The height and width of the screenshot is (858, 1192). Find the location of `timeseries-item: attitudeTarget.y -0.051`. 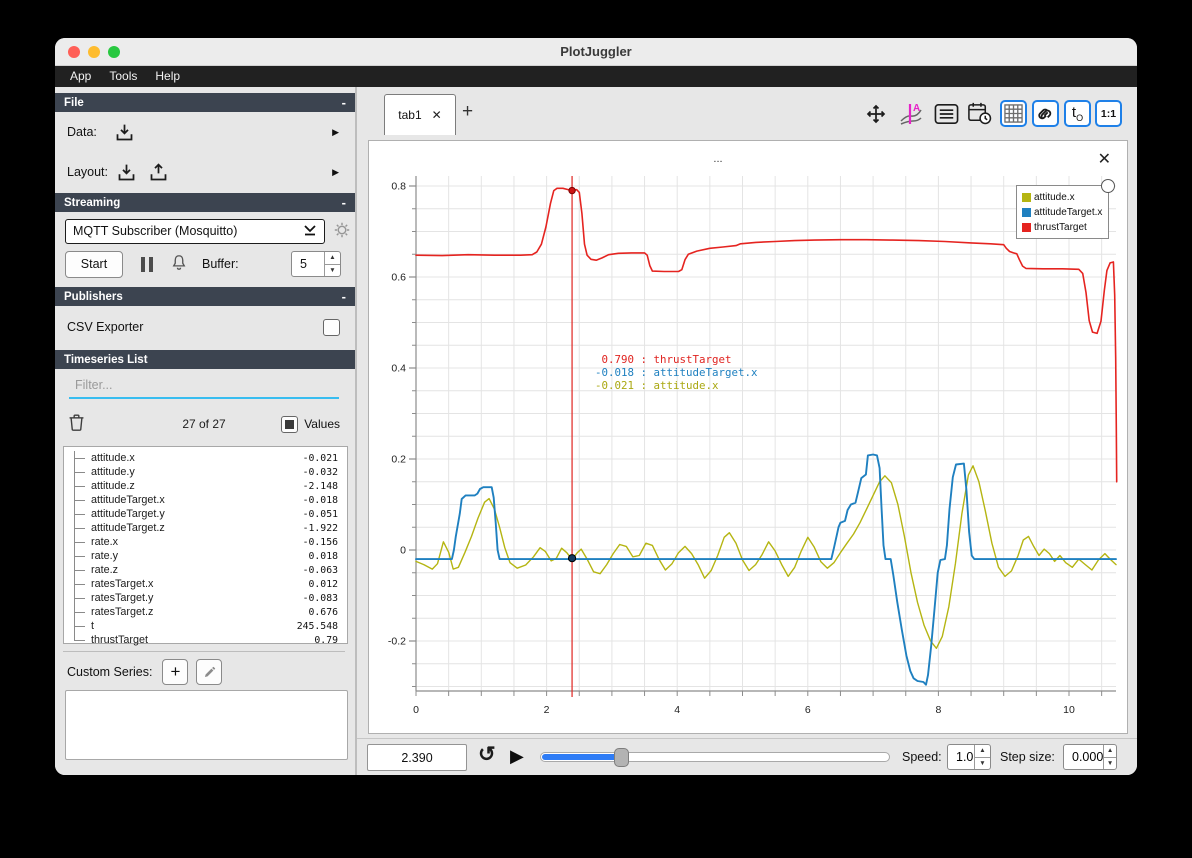

timeseries-item: attitudeTarget.y -0.051 is located at coordinates (205, 514).